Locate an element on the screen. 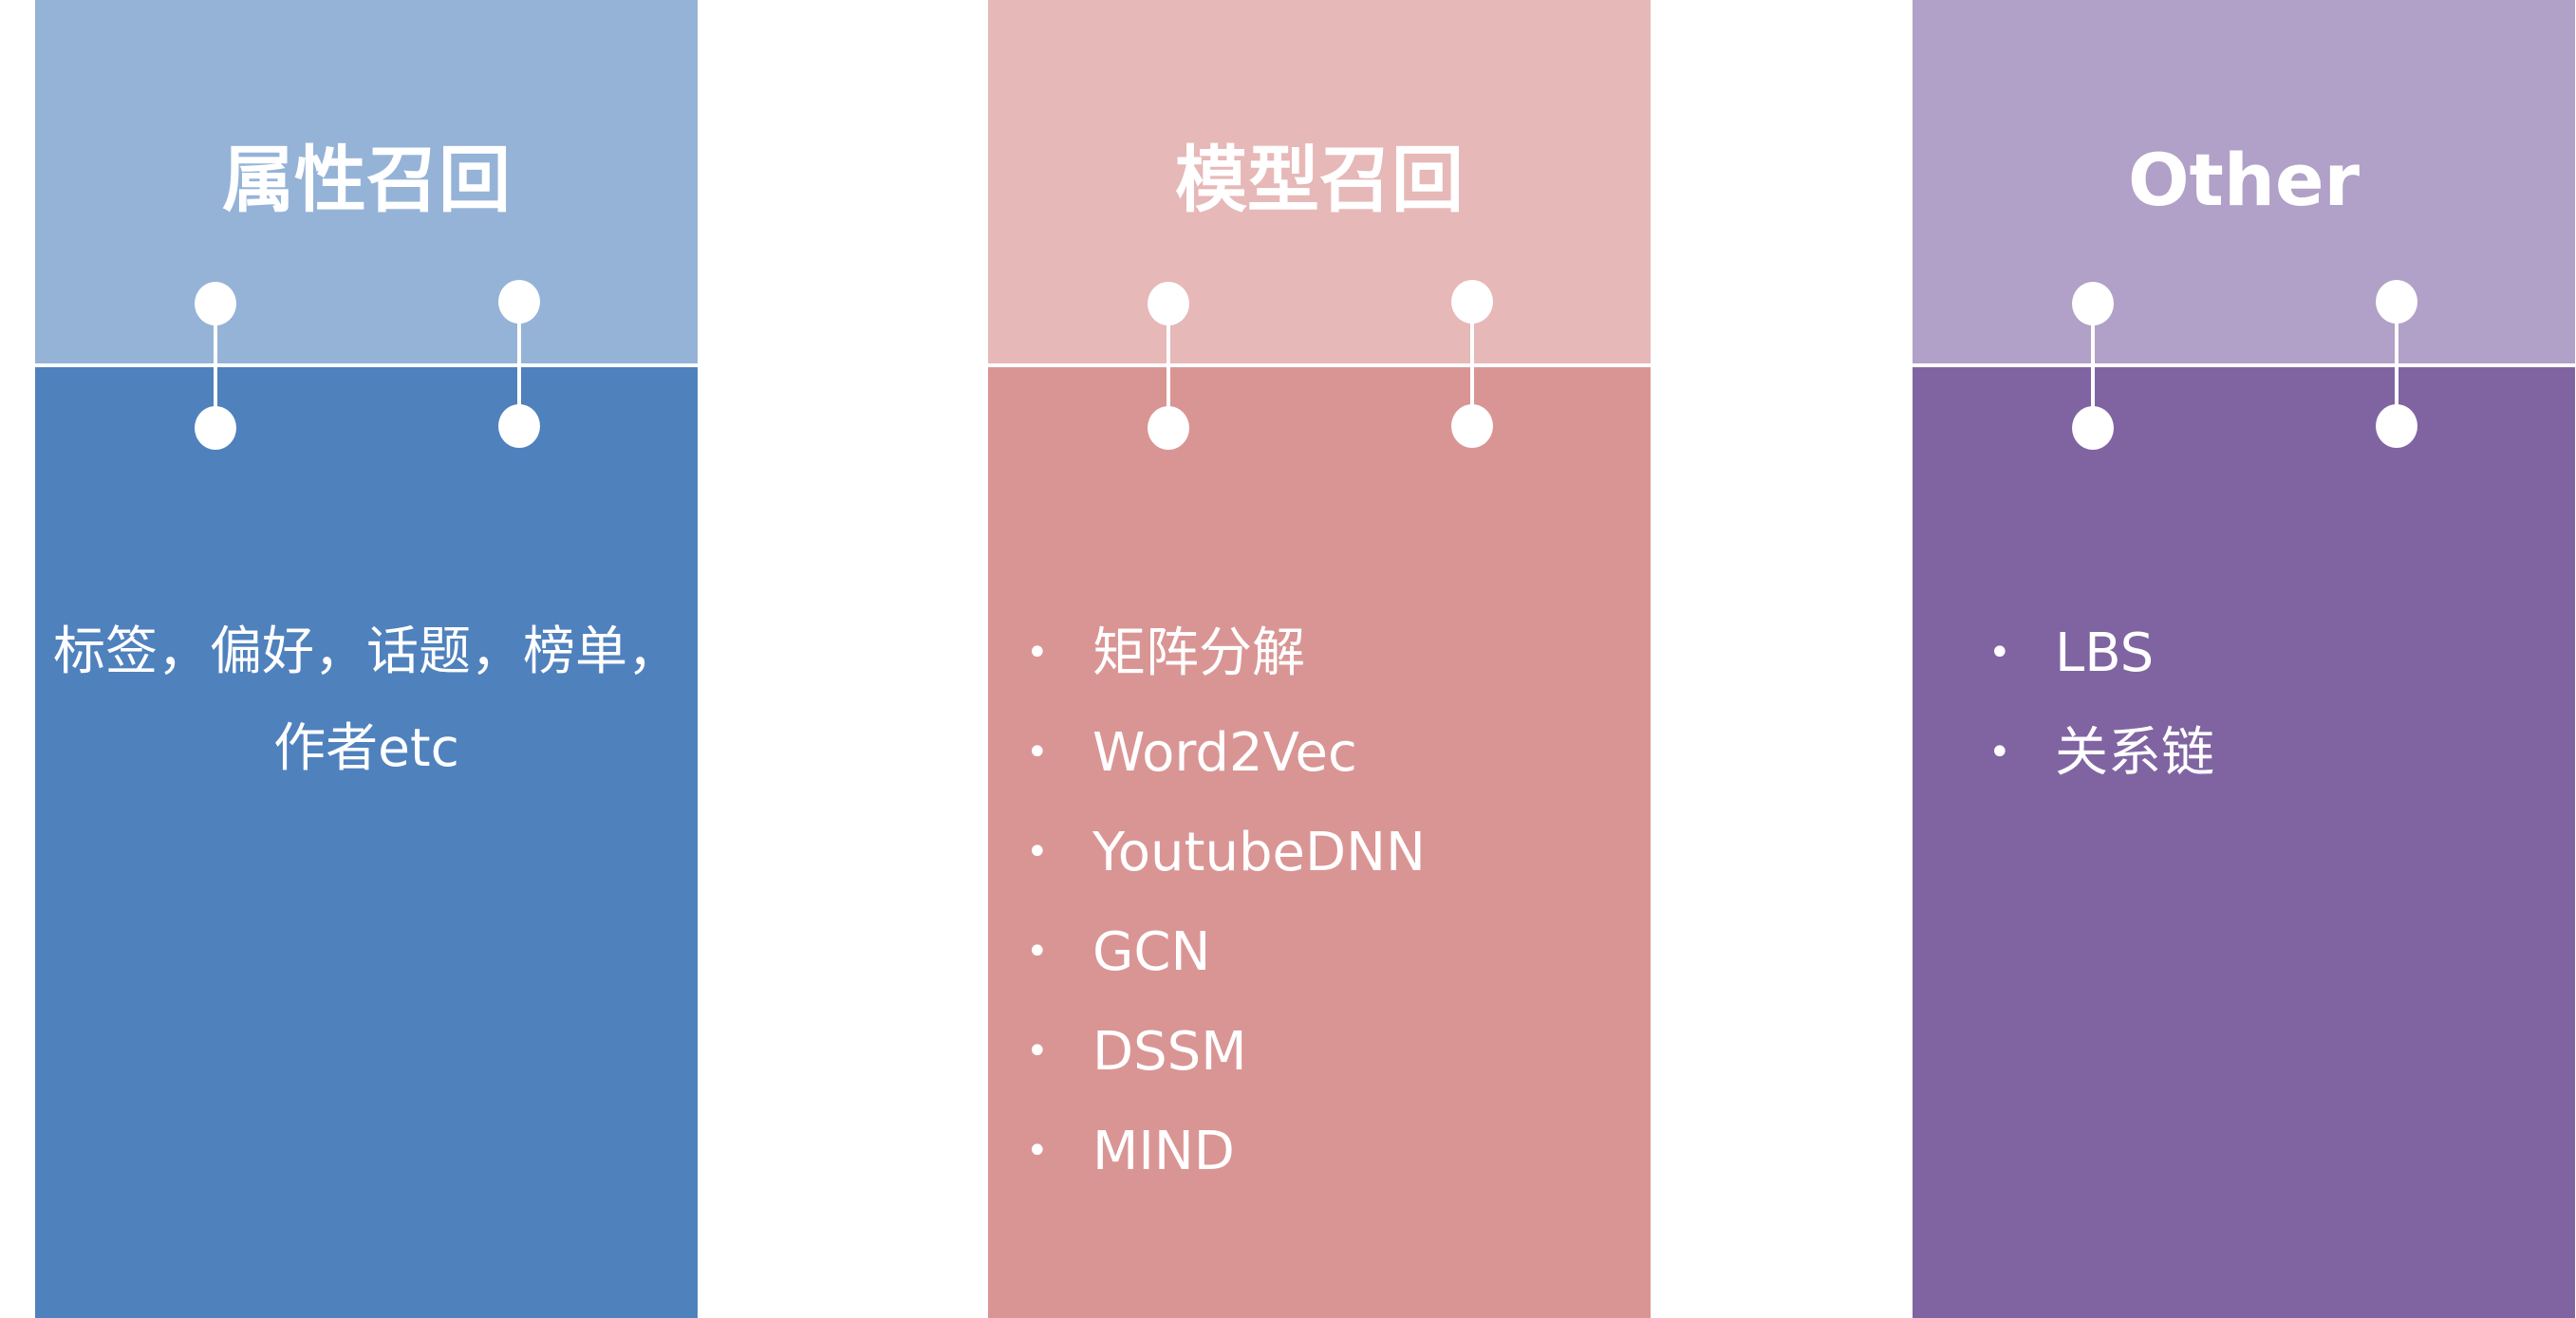 The image size is (2576, 1318). list-item: • Word2Vec is located at coordinates (1226, 753).